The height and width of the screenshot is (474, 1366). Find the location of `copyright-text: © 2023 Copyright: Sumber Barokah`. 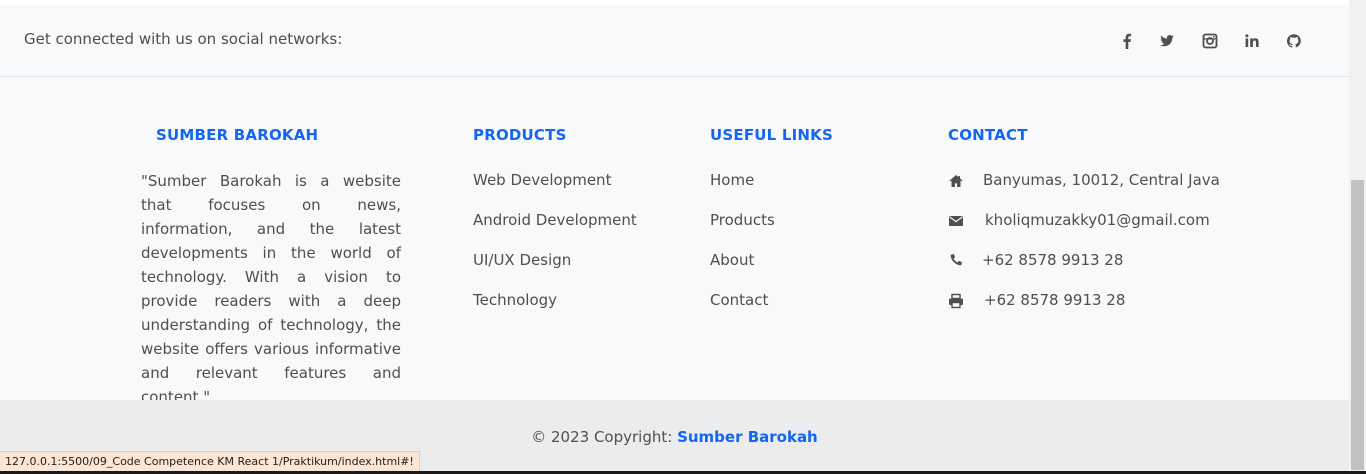

copyright-text: © 2023 Copyright: Sumber Barokah is located at coordinates (674, 437).